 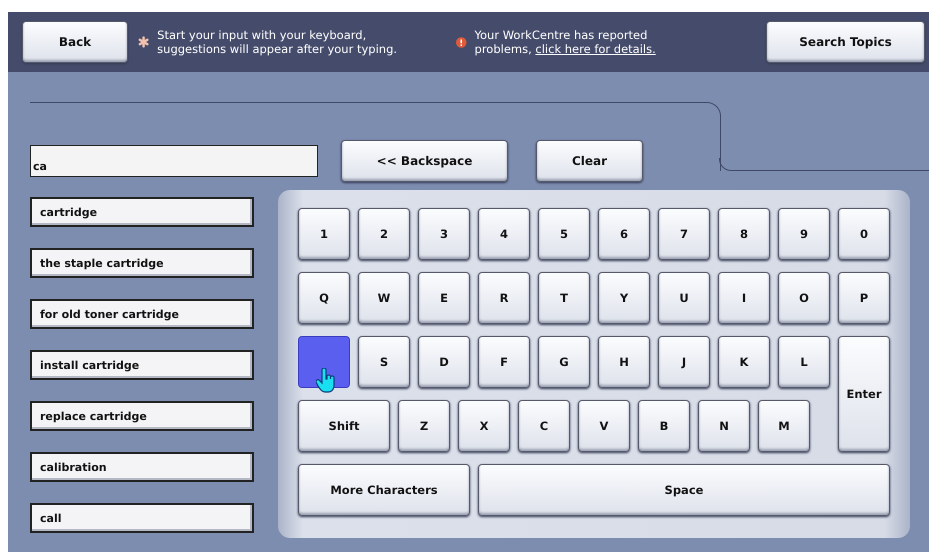 What do you see at coordinates (544, 426) in the screenshot?
I see `key: C` at bounding box center [544, 426].